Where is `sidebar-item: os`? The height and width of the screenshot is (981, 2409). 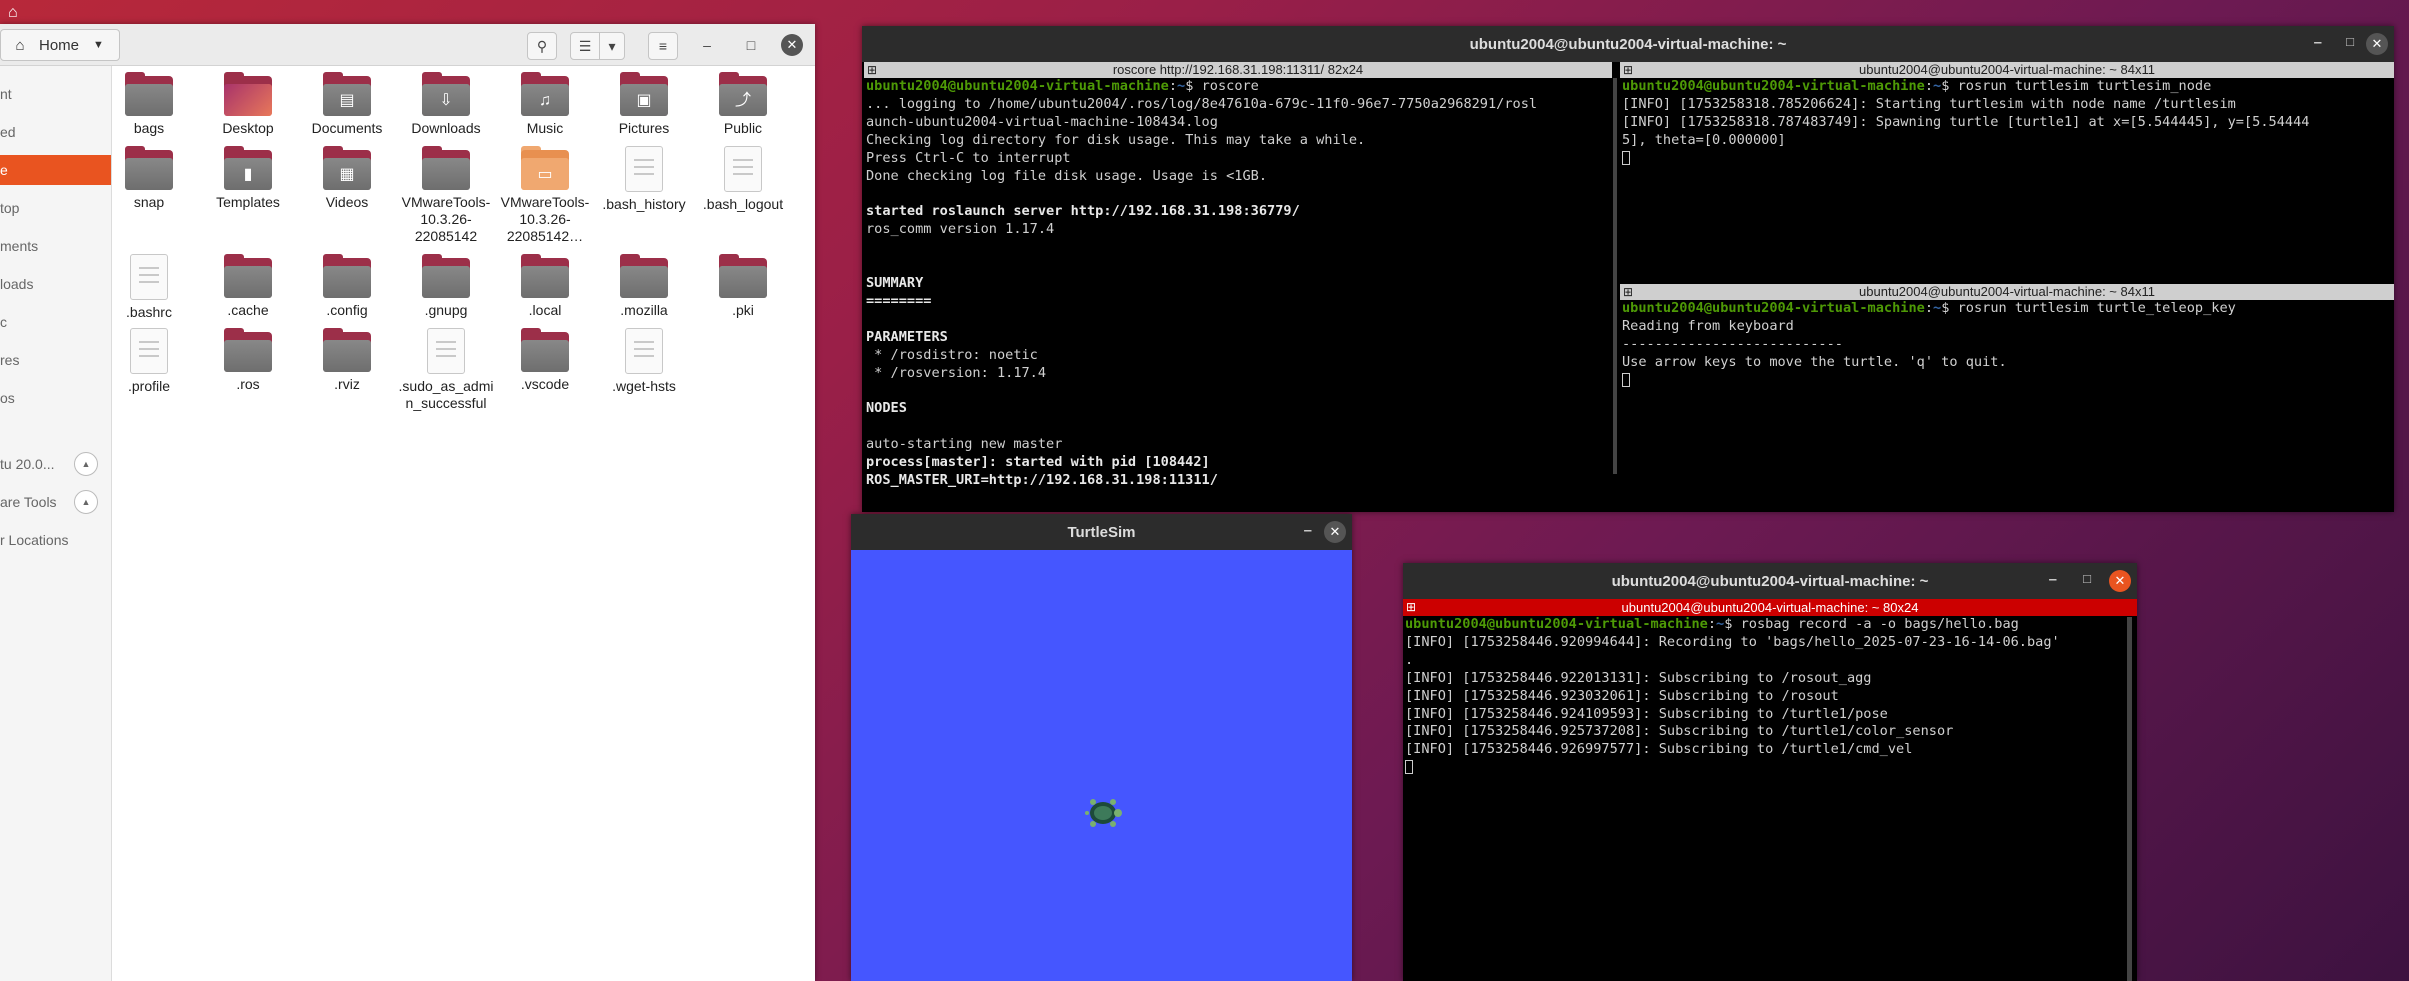 sidebar-item: os is located at coordinates (55, 398).